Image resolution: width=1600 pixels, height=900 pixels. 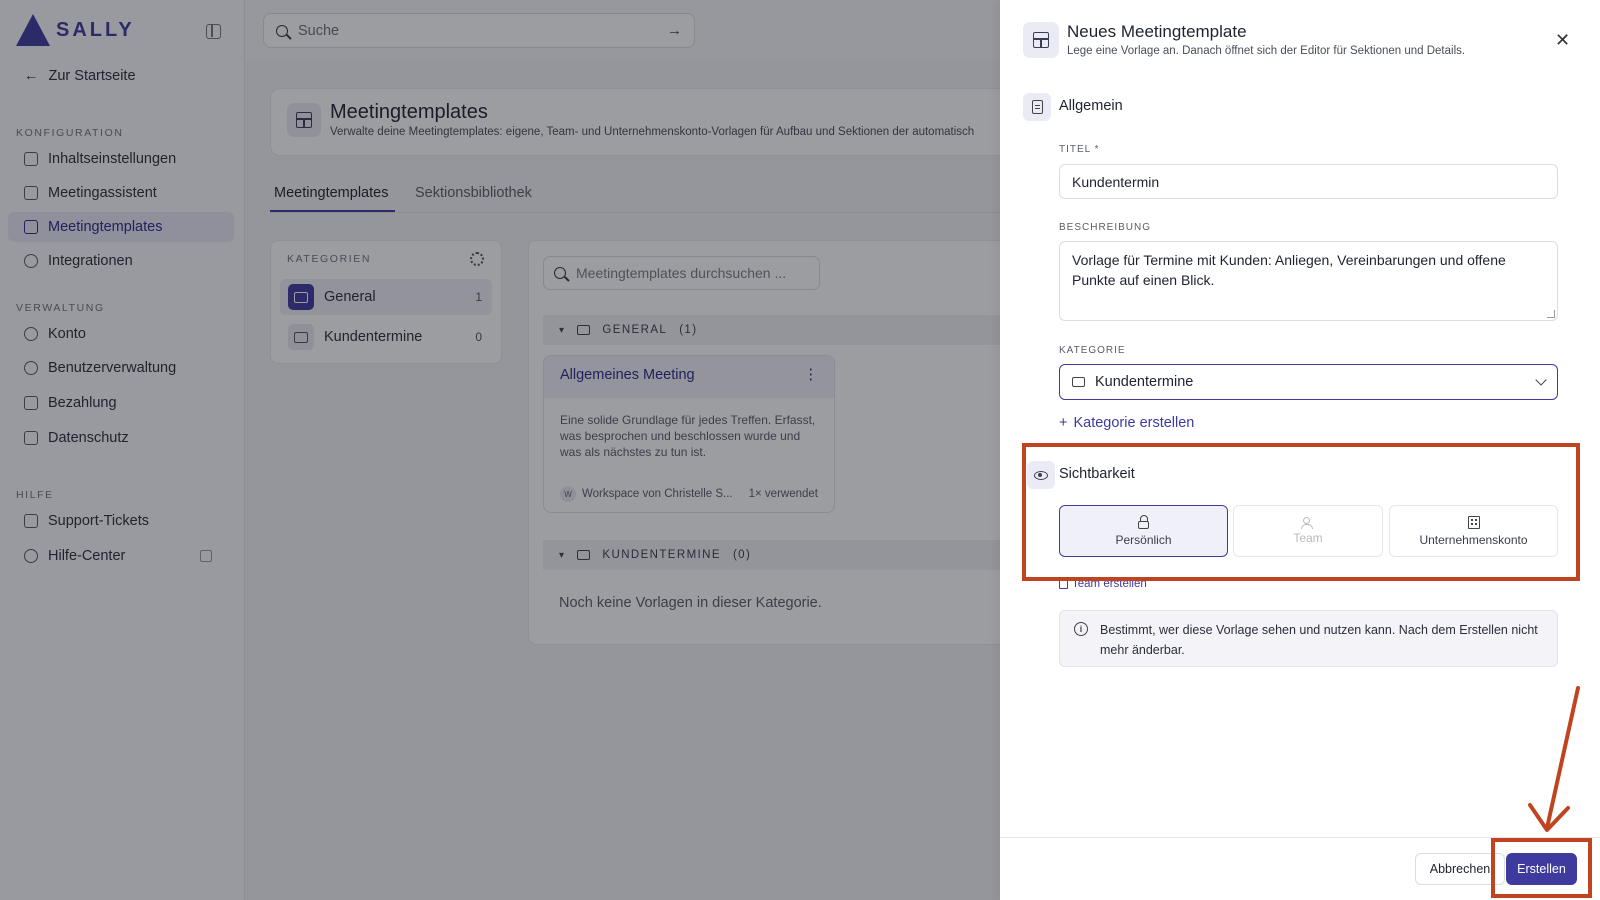 I want to click on info-icon: i, so click(x=1081, y=629).